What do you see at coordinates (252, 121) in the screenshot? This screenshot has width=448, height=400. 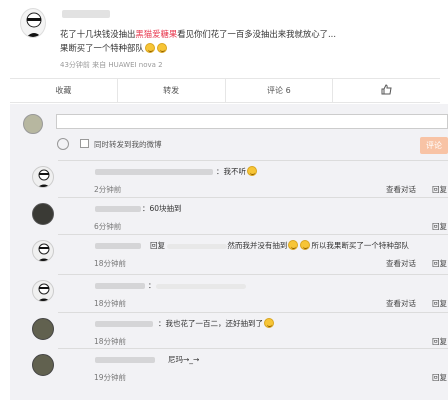 I see `comment-input` at bounding box center [252, 121].